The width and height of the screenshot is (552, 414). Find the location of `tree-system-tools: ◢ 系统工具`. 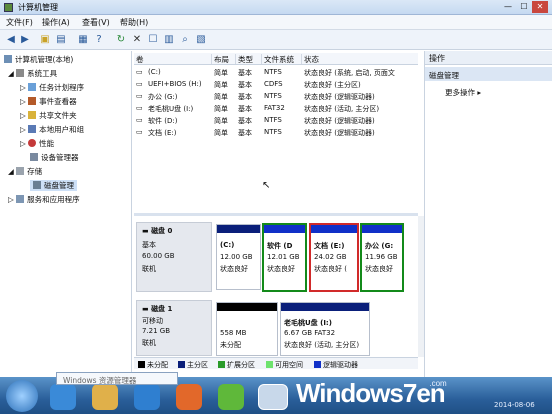

tree-system-tools: ◢ 系统工具 is located at coordinates (32, 73).